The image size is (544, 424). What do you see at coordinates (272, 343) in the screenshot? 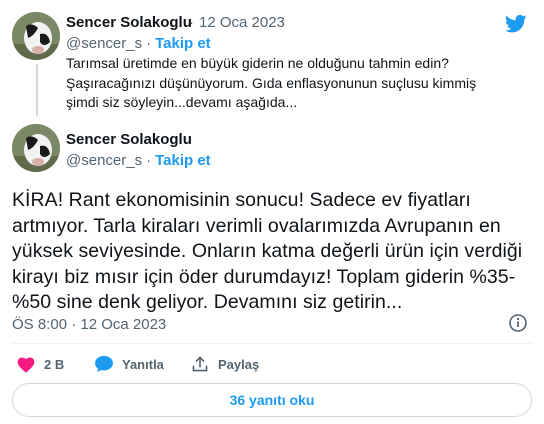
I see `actions-divider` at bounding box center [272, 343].